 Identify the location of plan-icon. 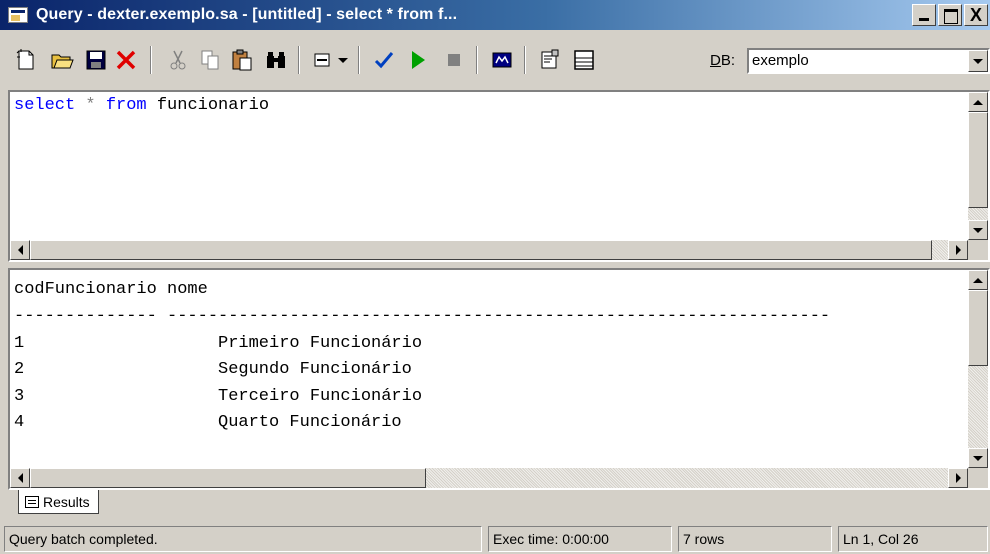
(502, 60).